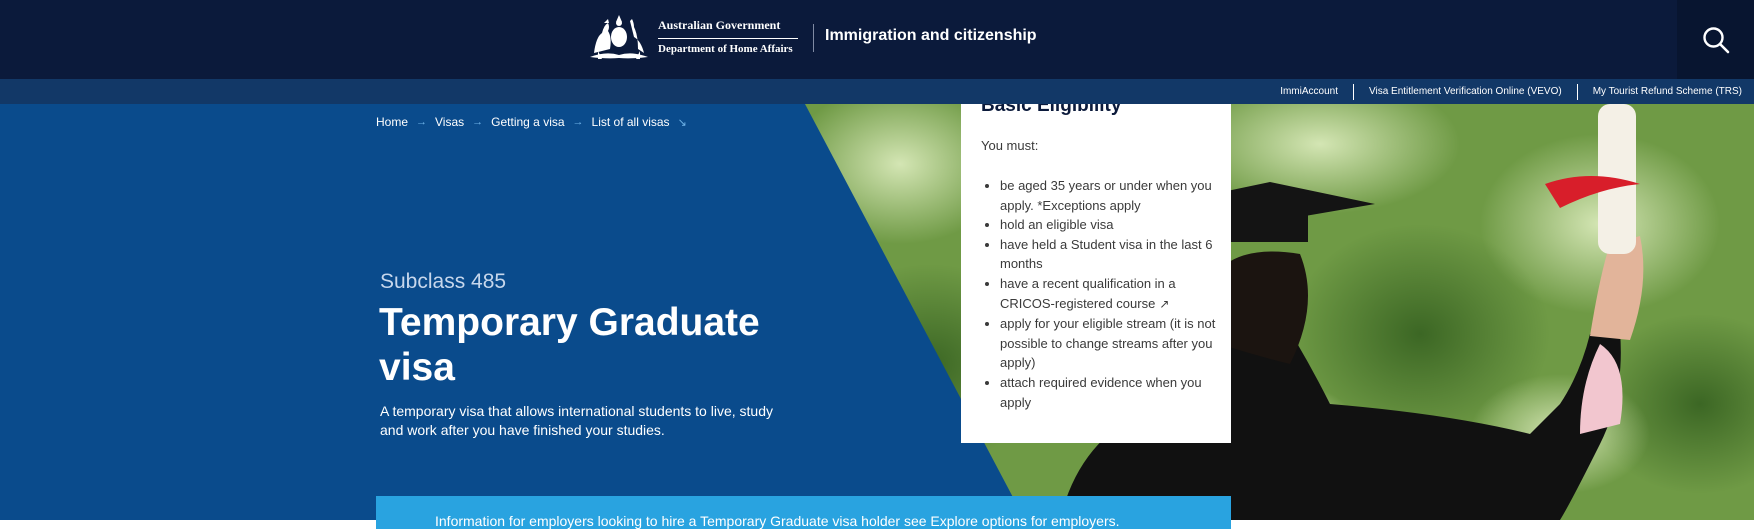  I want to click on search-icon, so click(1715, 39).